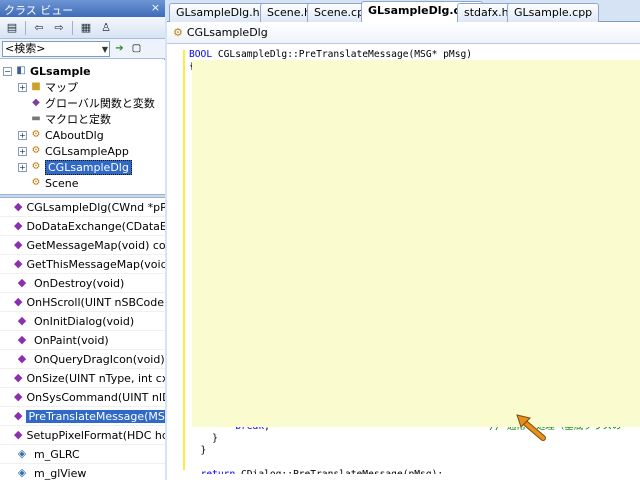  I want to click on close-icon: ×, so click(155, 7).